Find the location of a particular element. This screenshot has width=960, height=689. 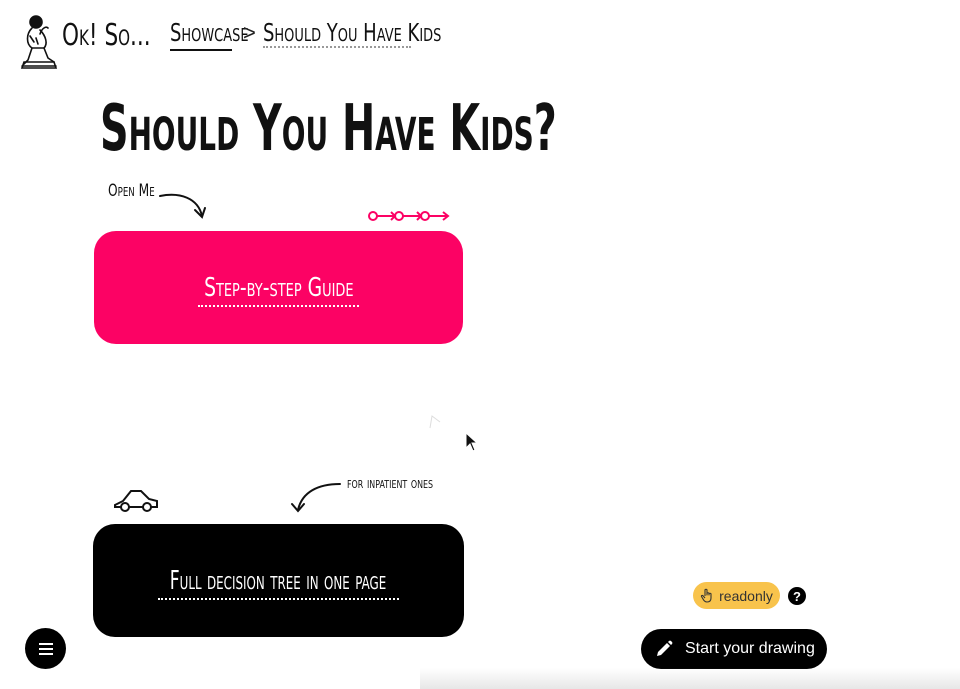

hamburger-icon is located at coordinates (45, 648).